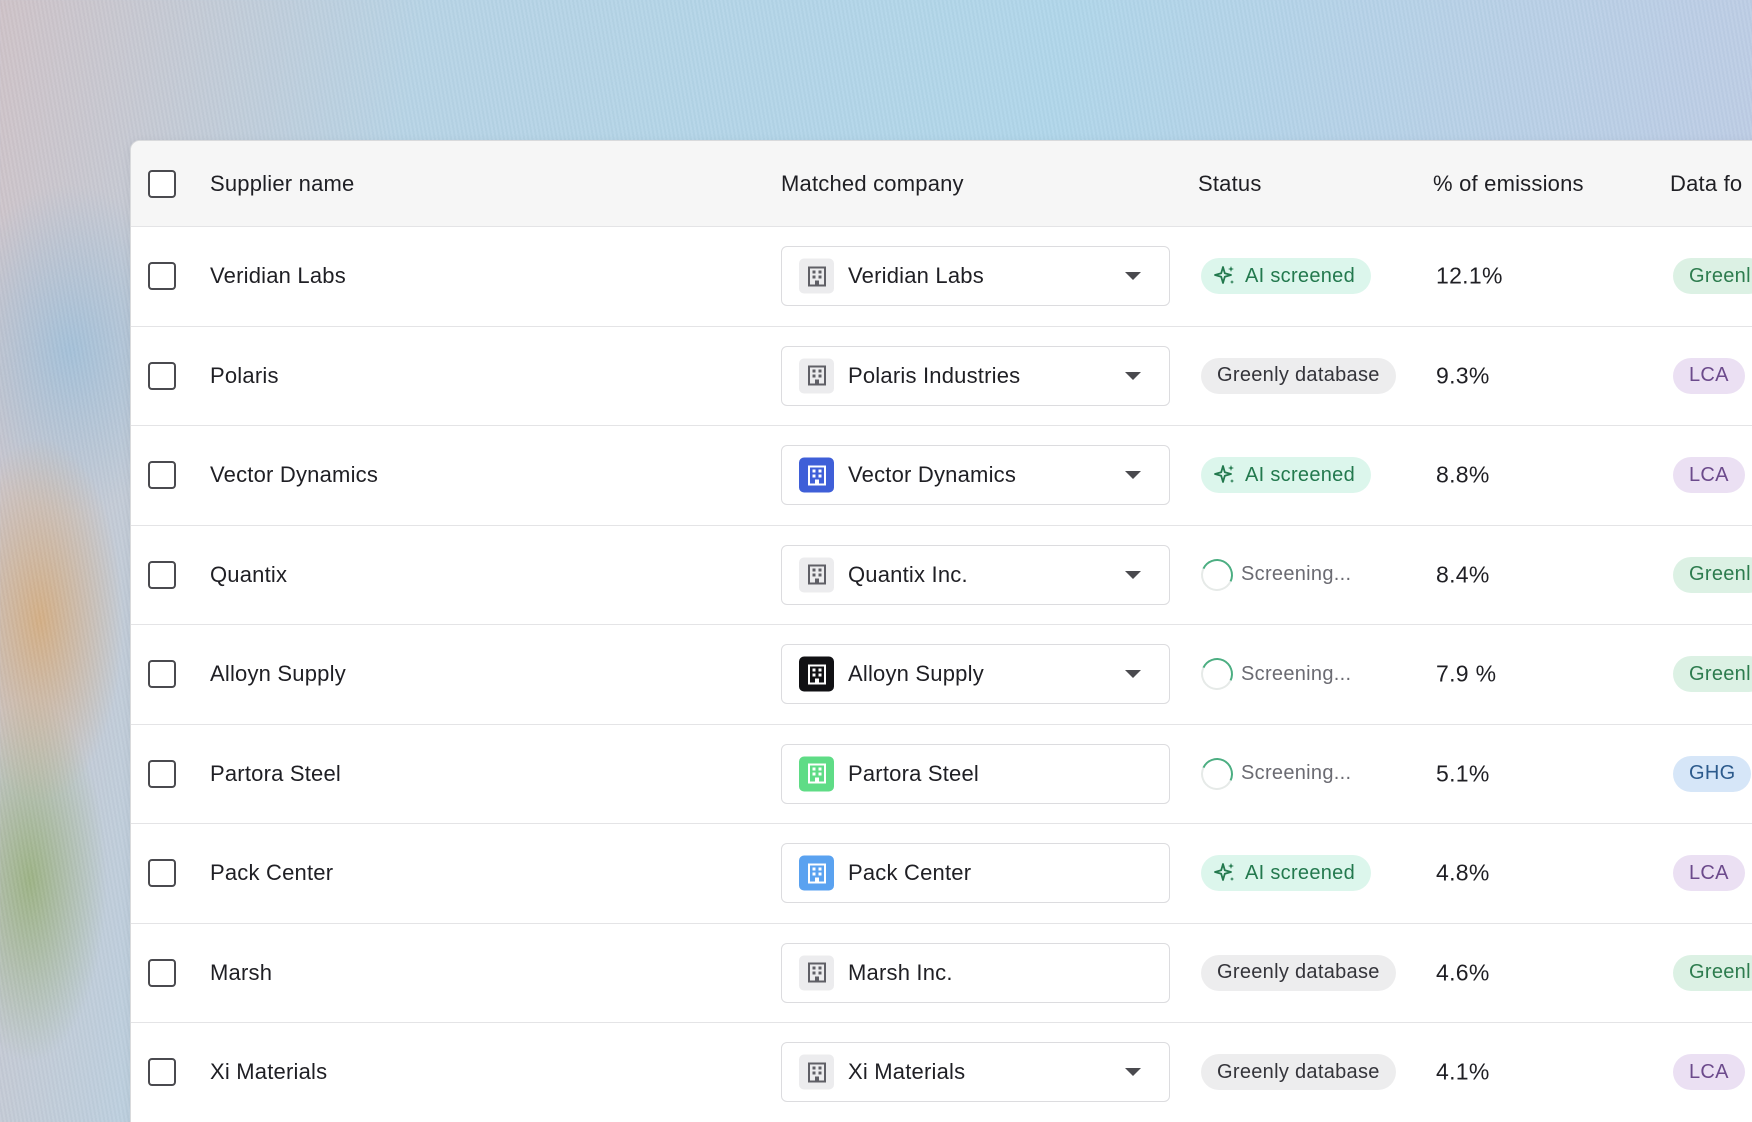 Image resolution: width=1752 pixels, height=1122 pixels. Describe the element at coordinates (975, 574) in the screenshot. I see `matched-company-dropdown: Quantix Inc.` at that location.